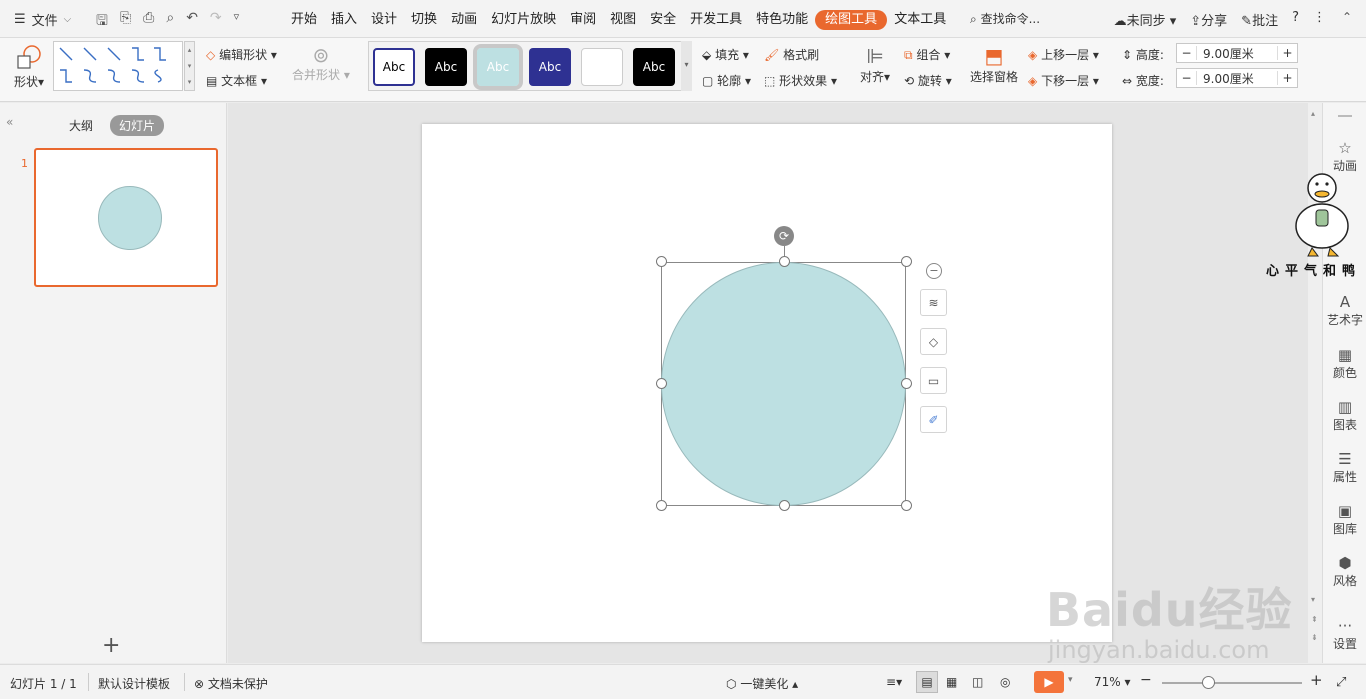 The height and width of the screenshot is (699, 1366). Describe the element at coordinates (1344, 467) in the screenshot. I see `side-properties-button: ☰ 属性` at that location.